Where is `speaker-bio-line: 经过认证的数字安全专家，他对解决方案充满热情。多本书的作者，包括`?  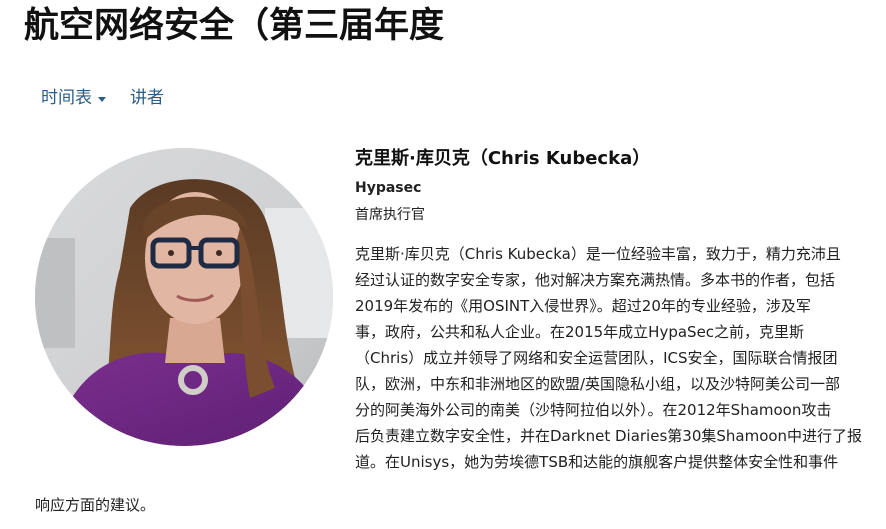 speaker-bio-line: 经过认证的数字安全专家，他对解决方案充满热情。多本书的作者，包括 is located at coordinates (595, 280).